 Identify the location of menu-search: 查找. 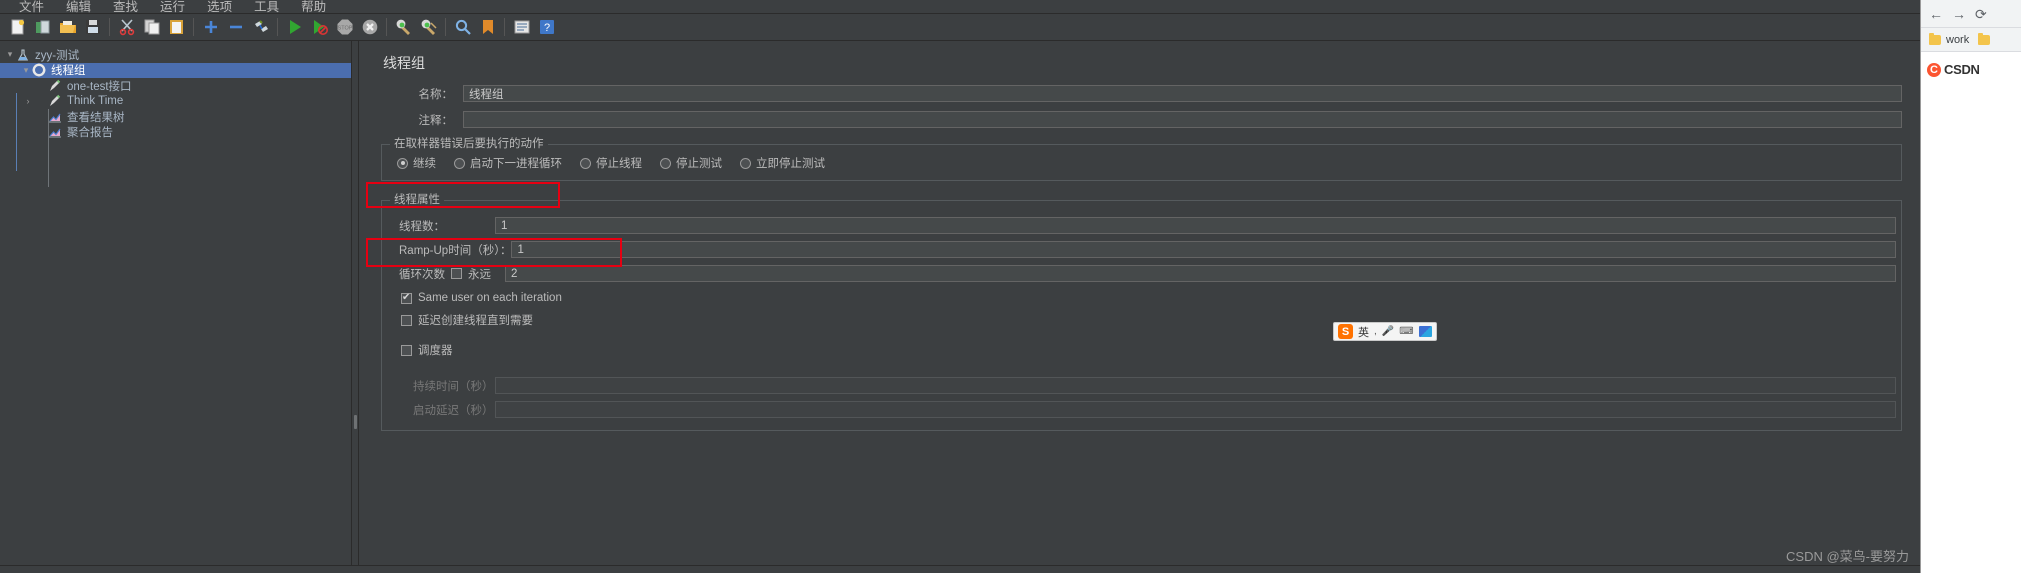
(125, 7).